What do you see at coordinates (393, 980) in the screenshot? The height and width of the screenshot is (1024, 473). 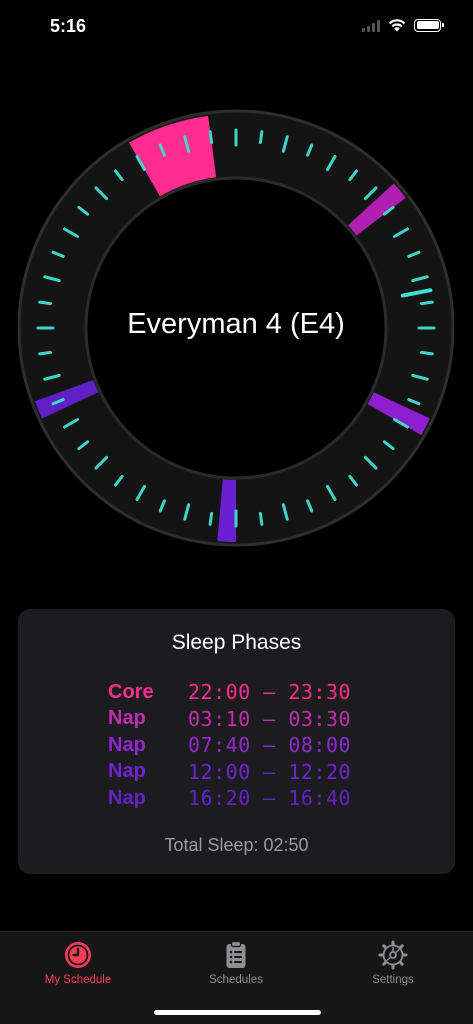 I see `tab-label: Settings` at bounding box center [393, 980].